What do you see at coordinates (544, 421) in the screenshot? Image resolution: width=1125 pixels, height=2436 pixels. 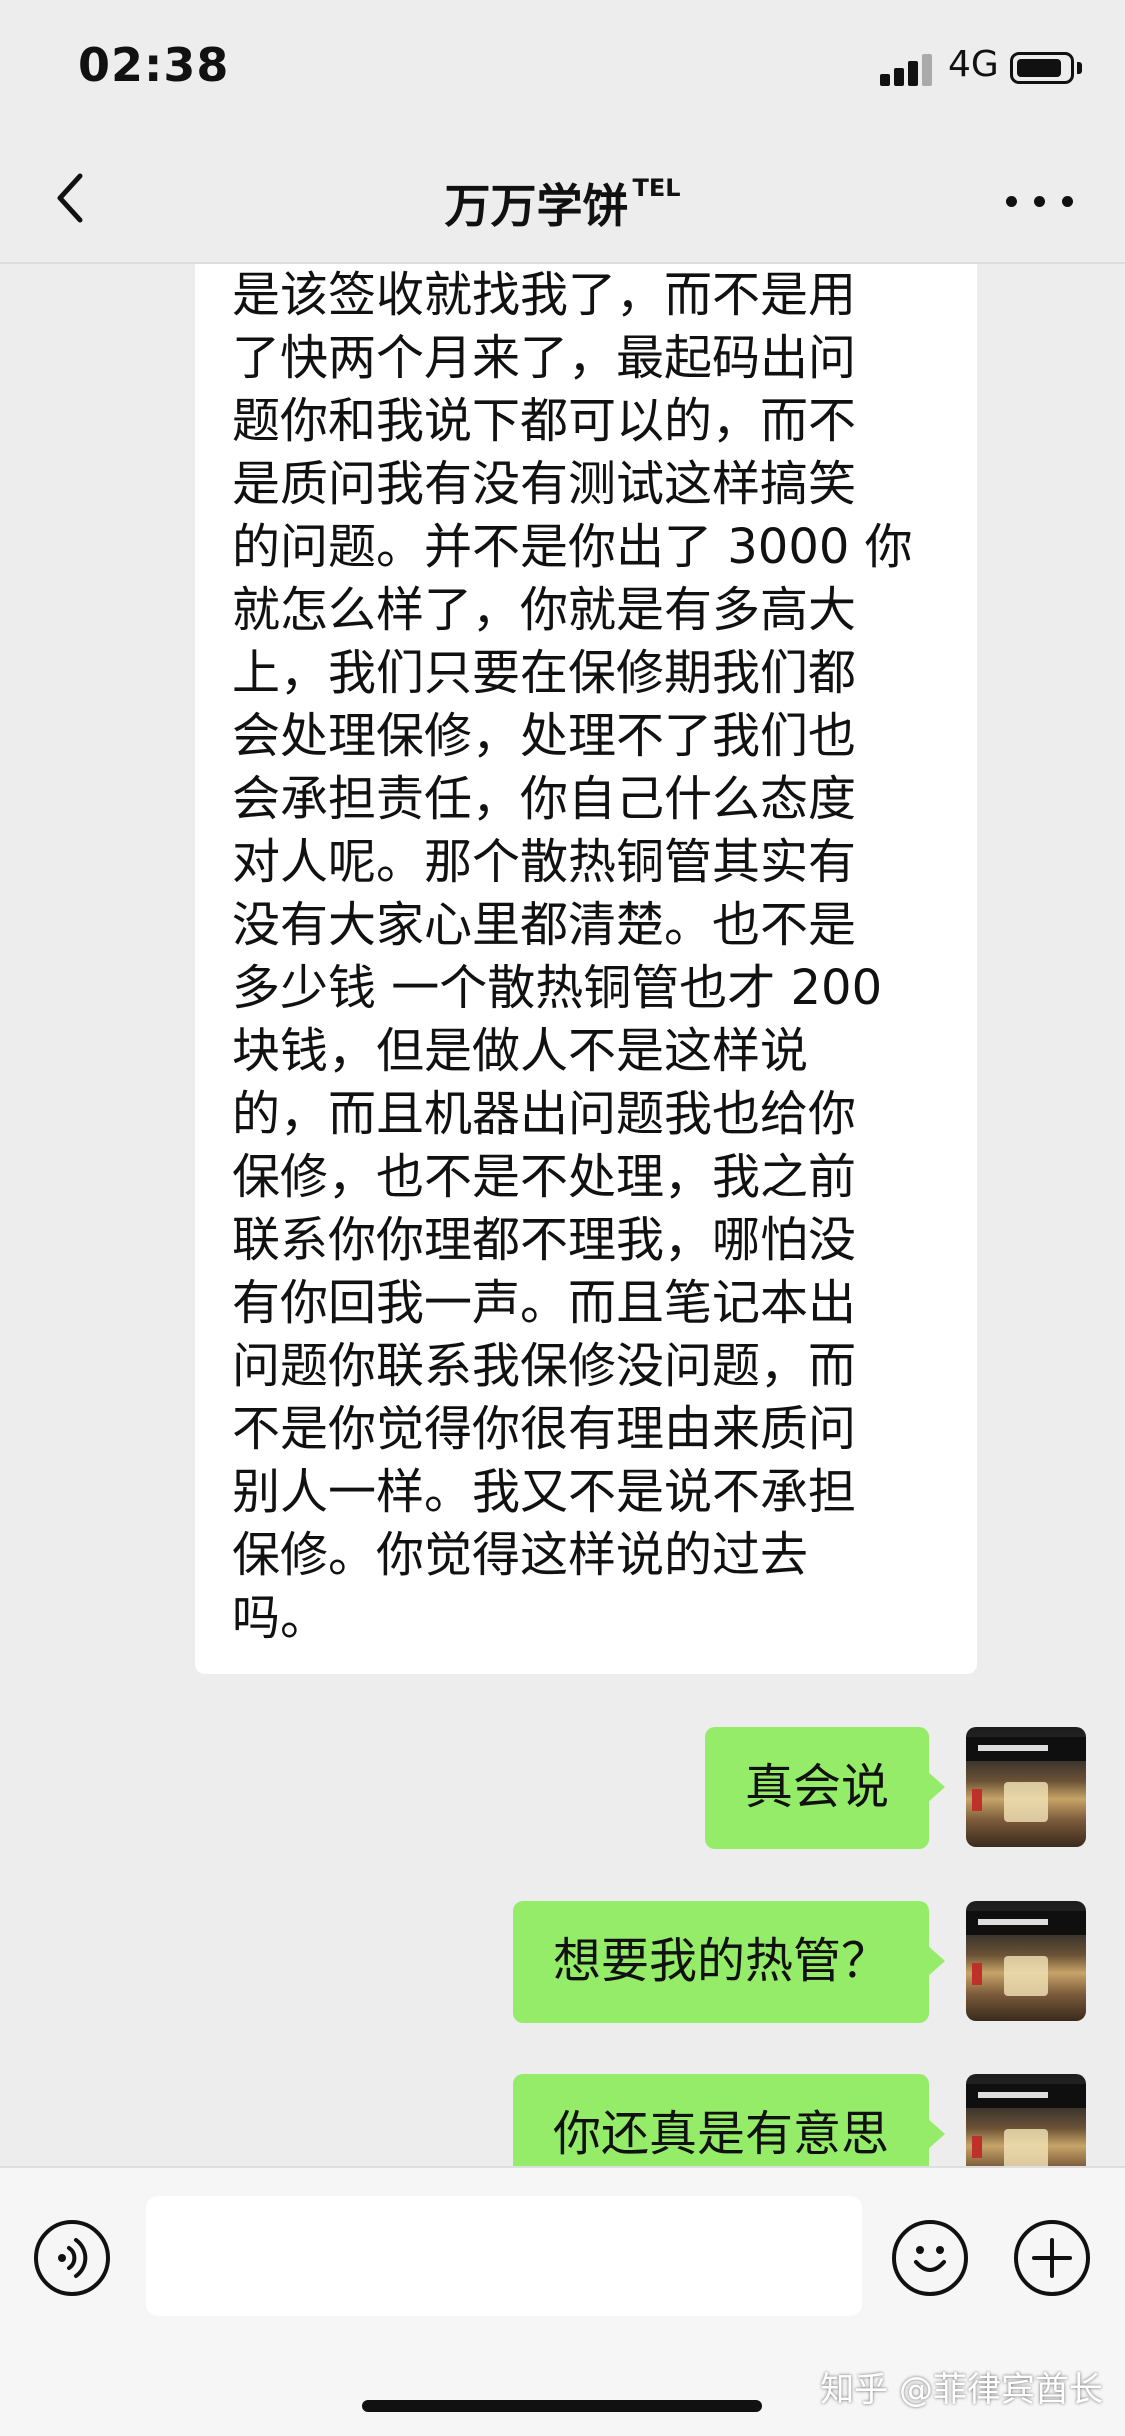 I see `incoming-message-line: 题你和我说下都可以的，而不` at bounding box center [544, 421].